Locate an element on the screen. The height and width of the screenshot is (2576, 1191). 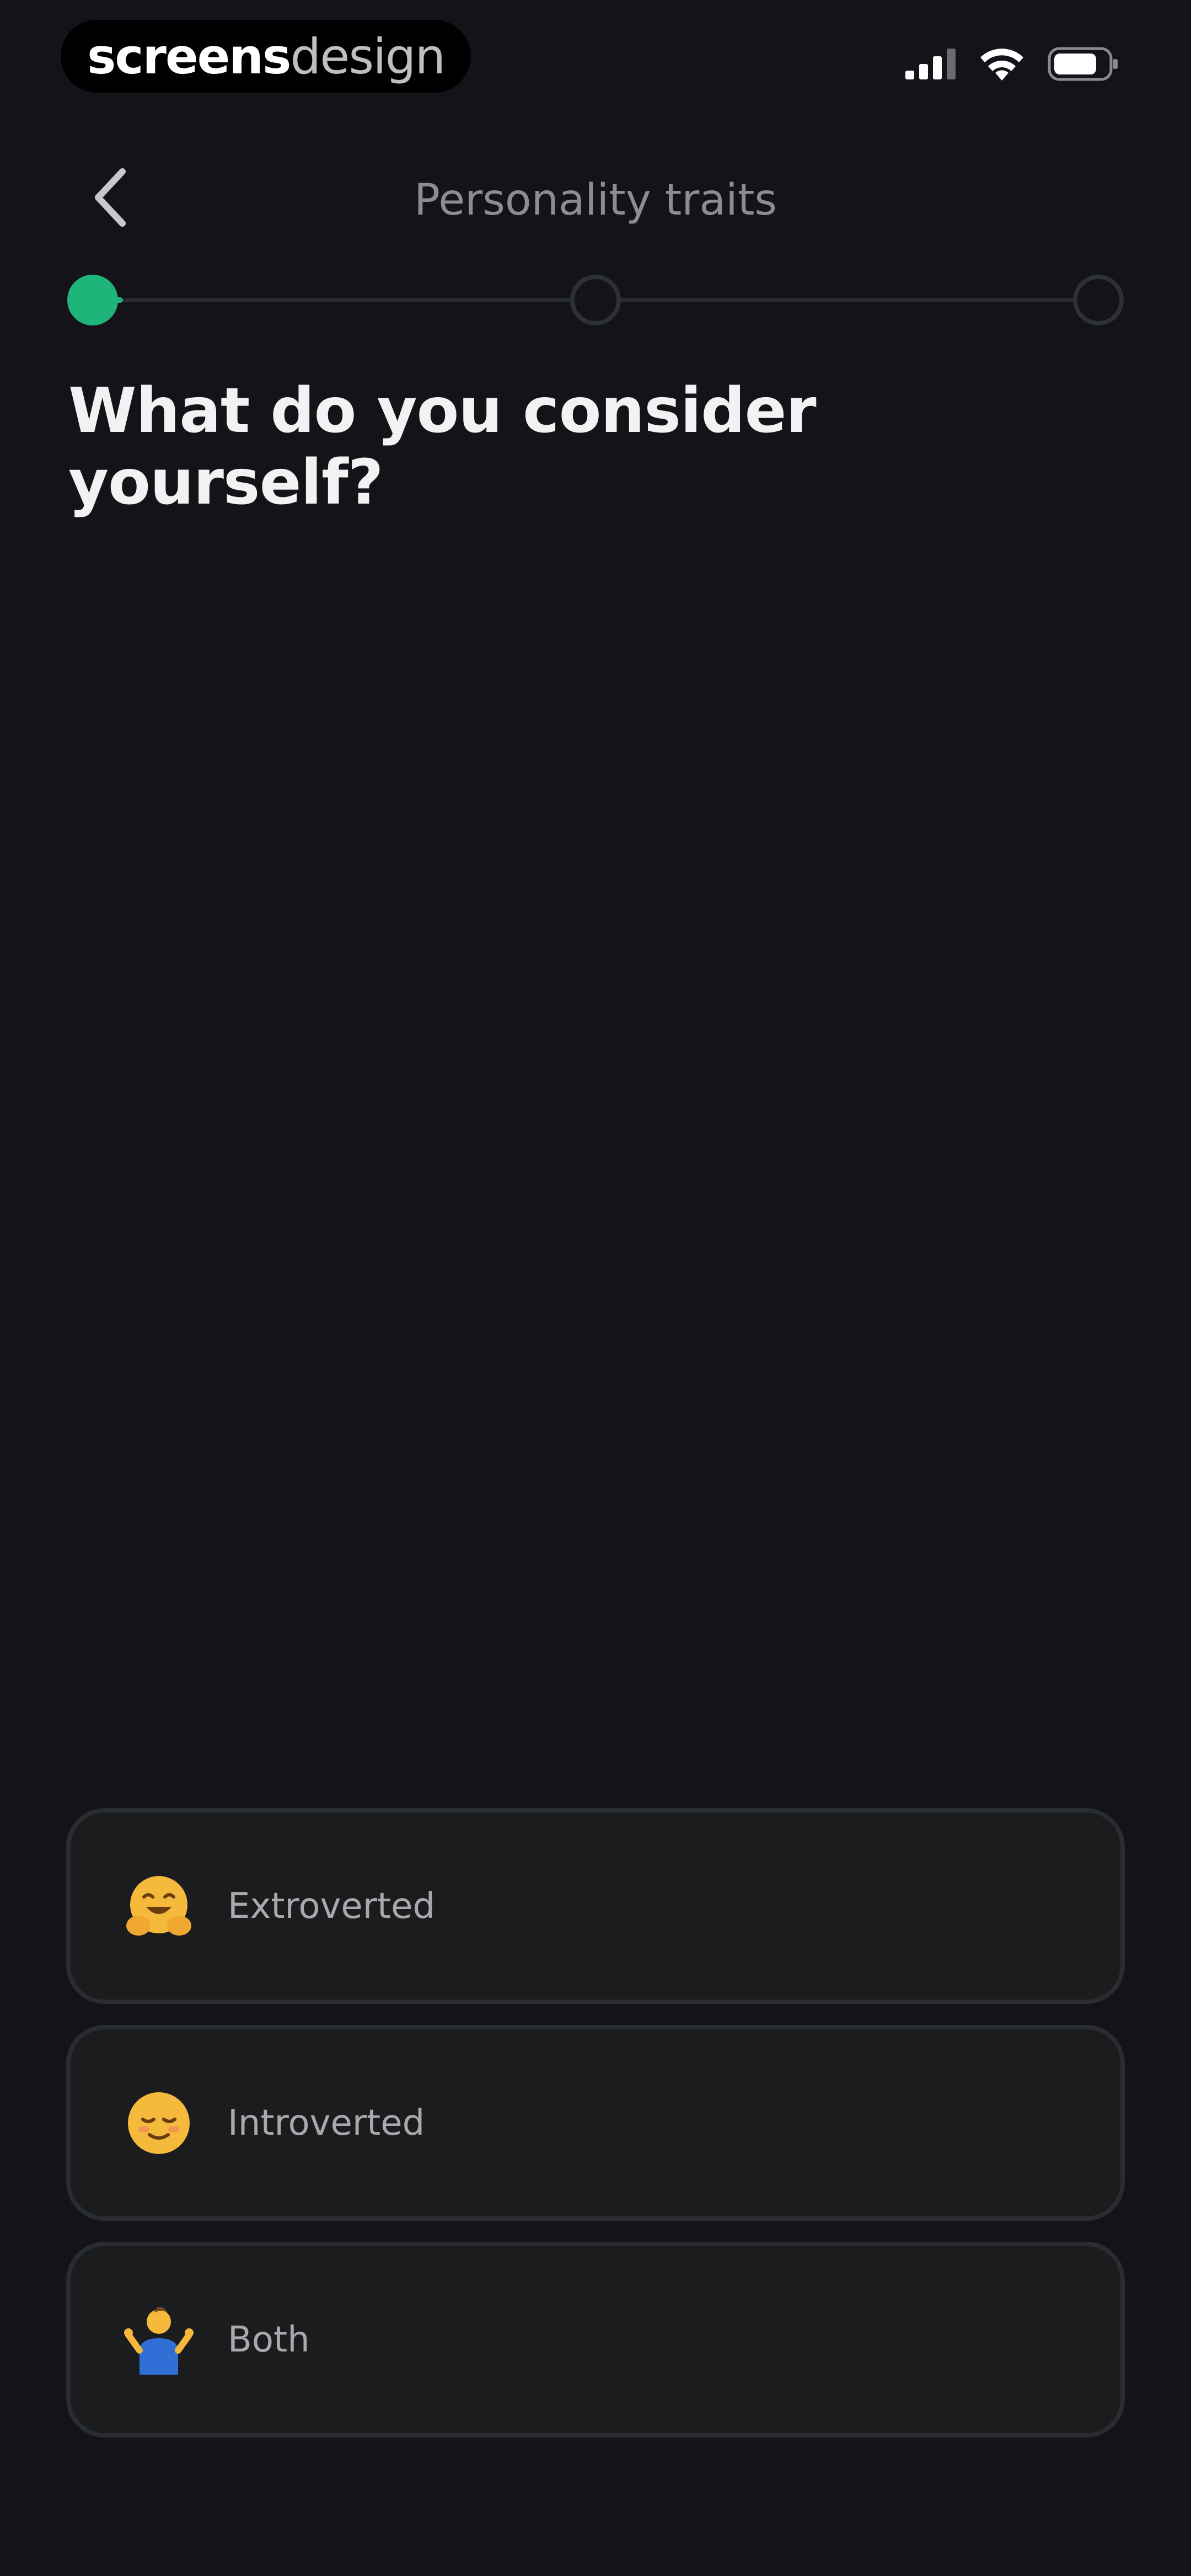
status-icons is located at coordinates (1012, 64).